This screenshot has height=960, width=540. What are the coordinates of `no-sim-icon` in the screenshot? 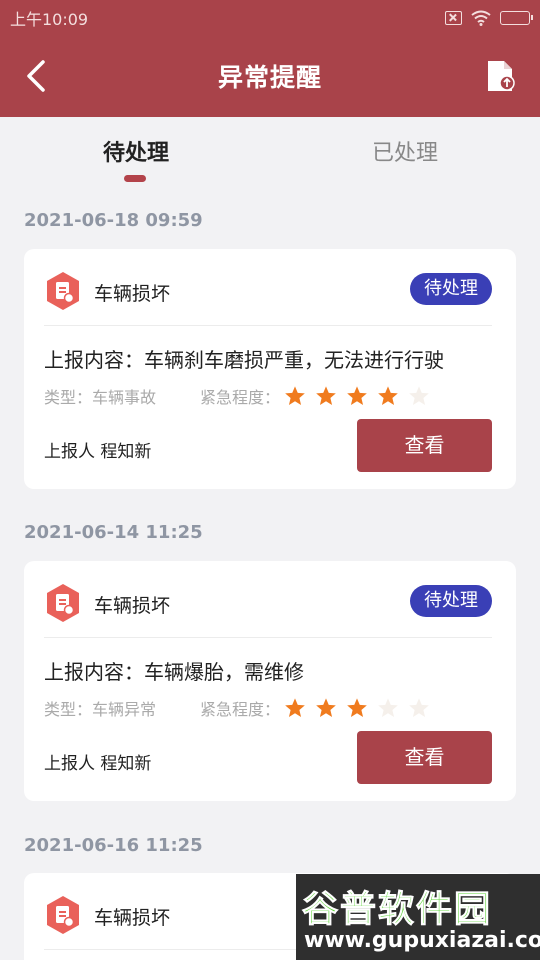 It's located at (453, 18).